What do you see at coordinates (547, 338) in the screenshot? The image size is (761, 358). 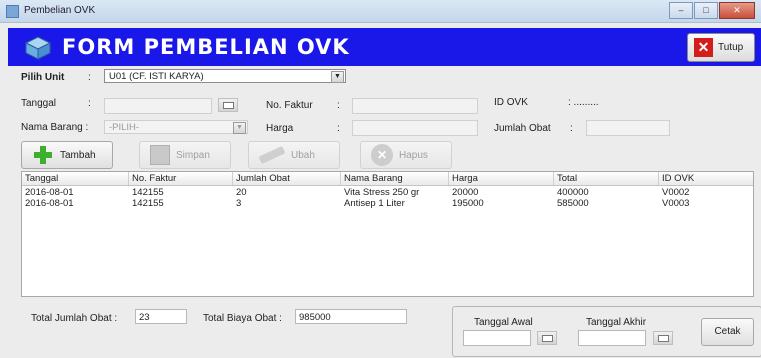 I see `tanggal-awal-calendar-button` at bounding box center [547, 338].